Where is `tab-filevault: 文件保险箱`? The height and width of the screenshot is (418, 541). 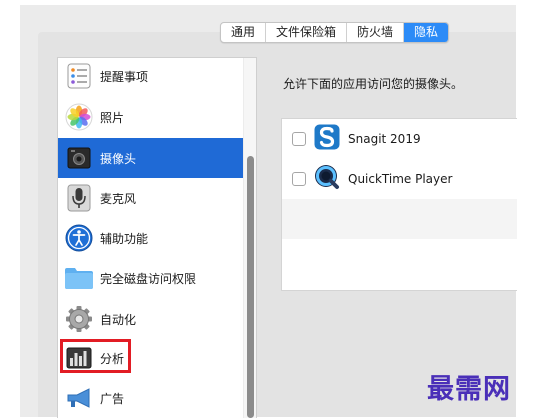
tab-filevault: 文件保险箱 is located at coordinates (307, 32).